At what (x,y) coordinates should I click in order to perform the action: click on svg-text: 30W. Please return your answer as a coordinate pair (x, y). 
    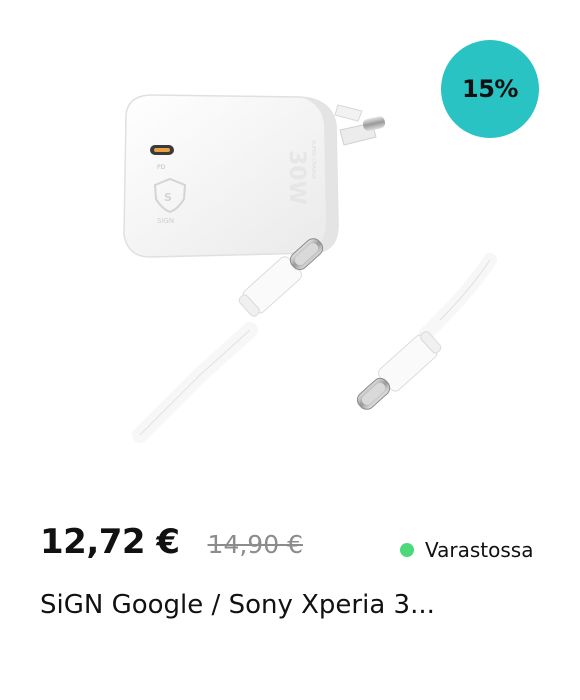
    Looking at the image, I should click on (296, 177).